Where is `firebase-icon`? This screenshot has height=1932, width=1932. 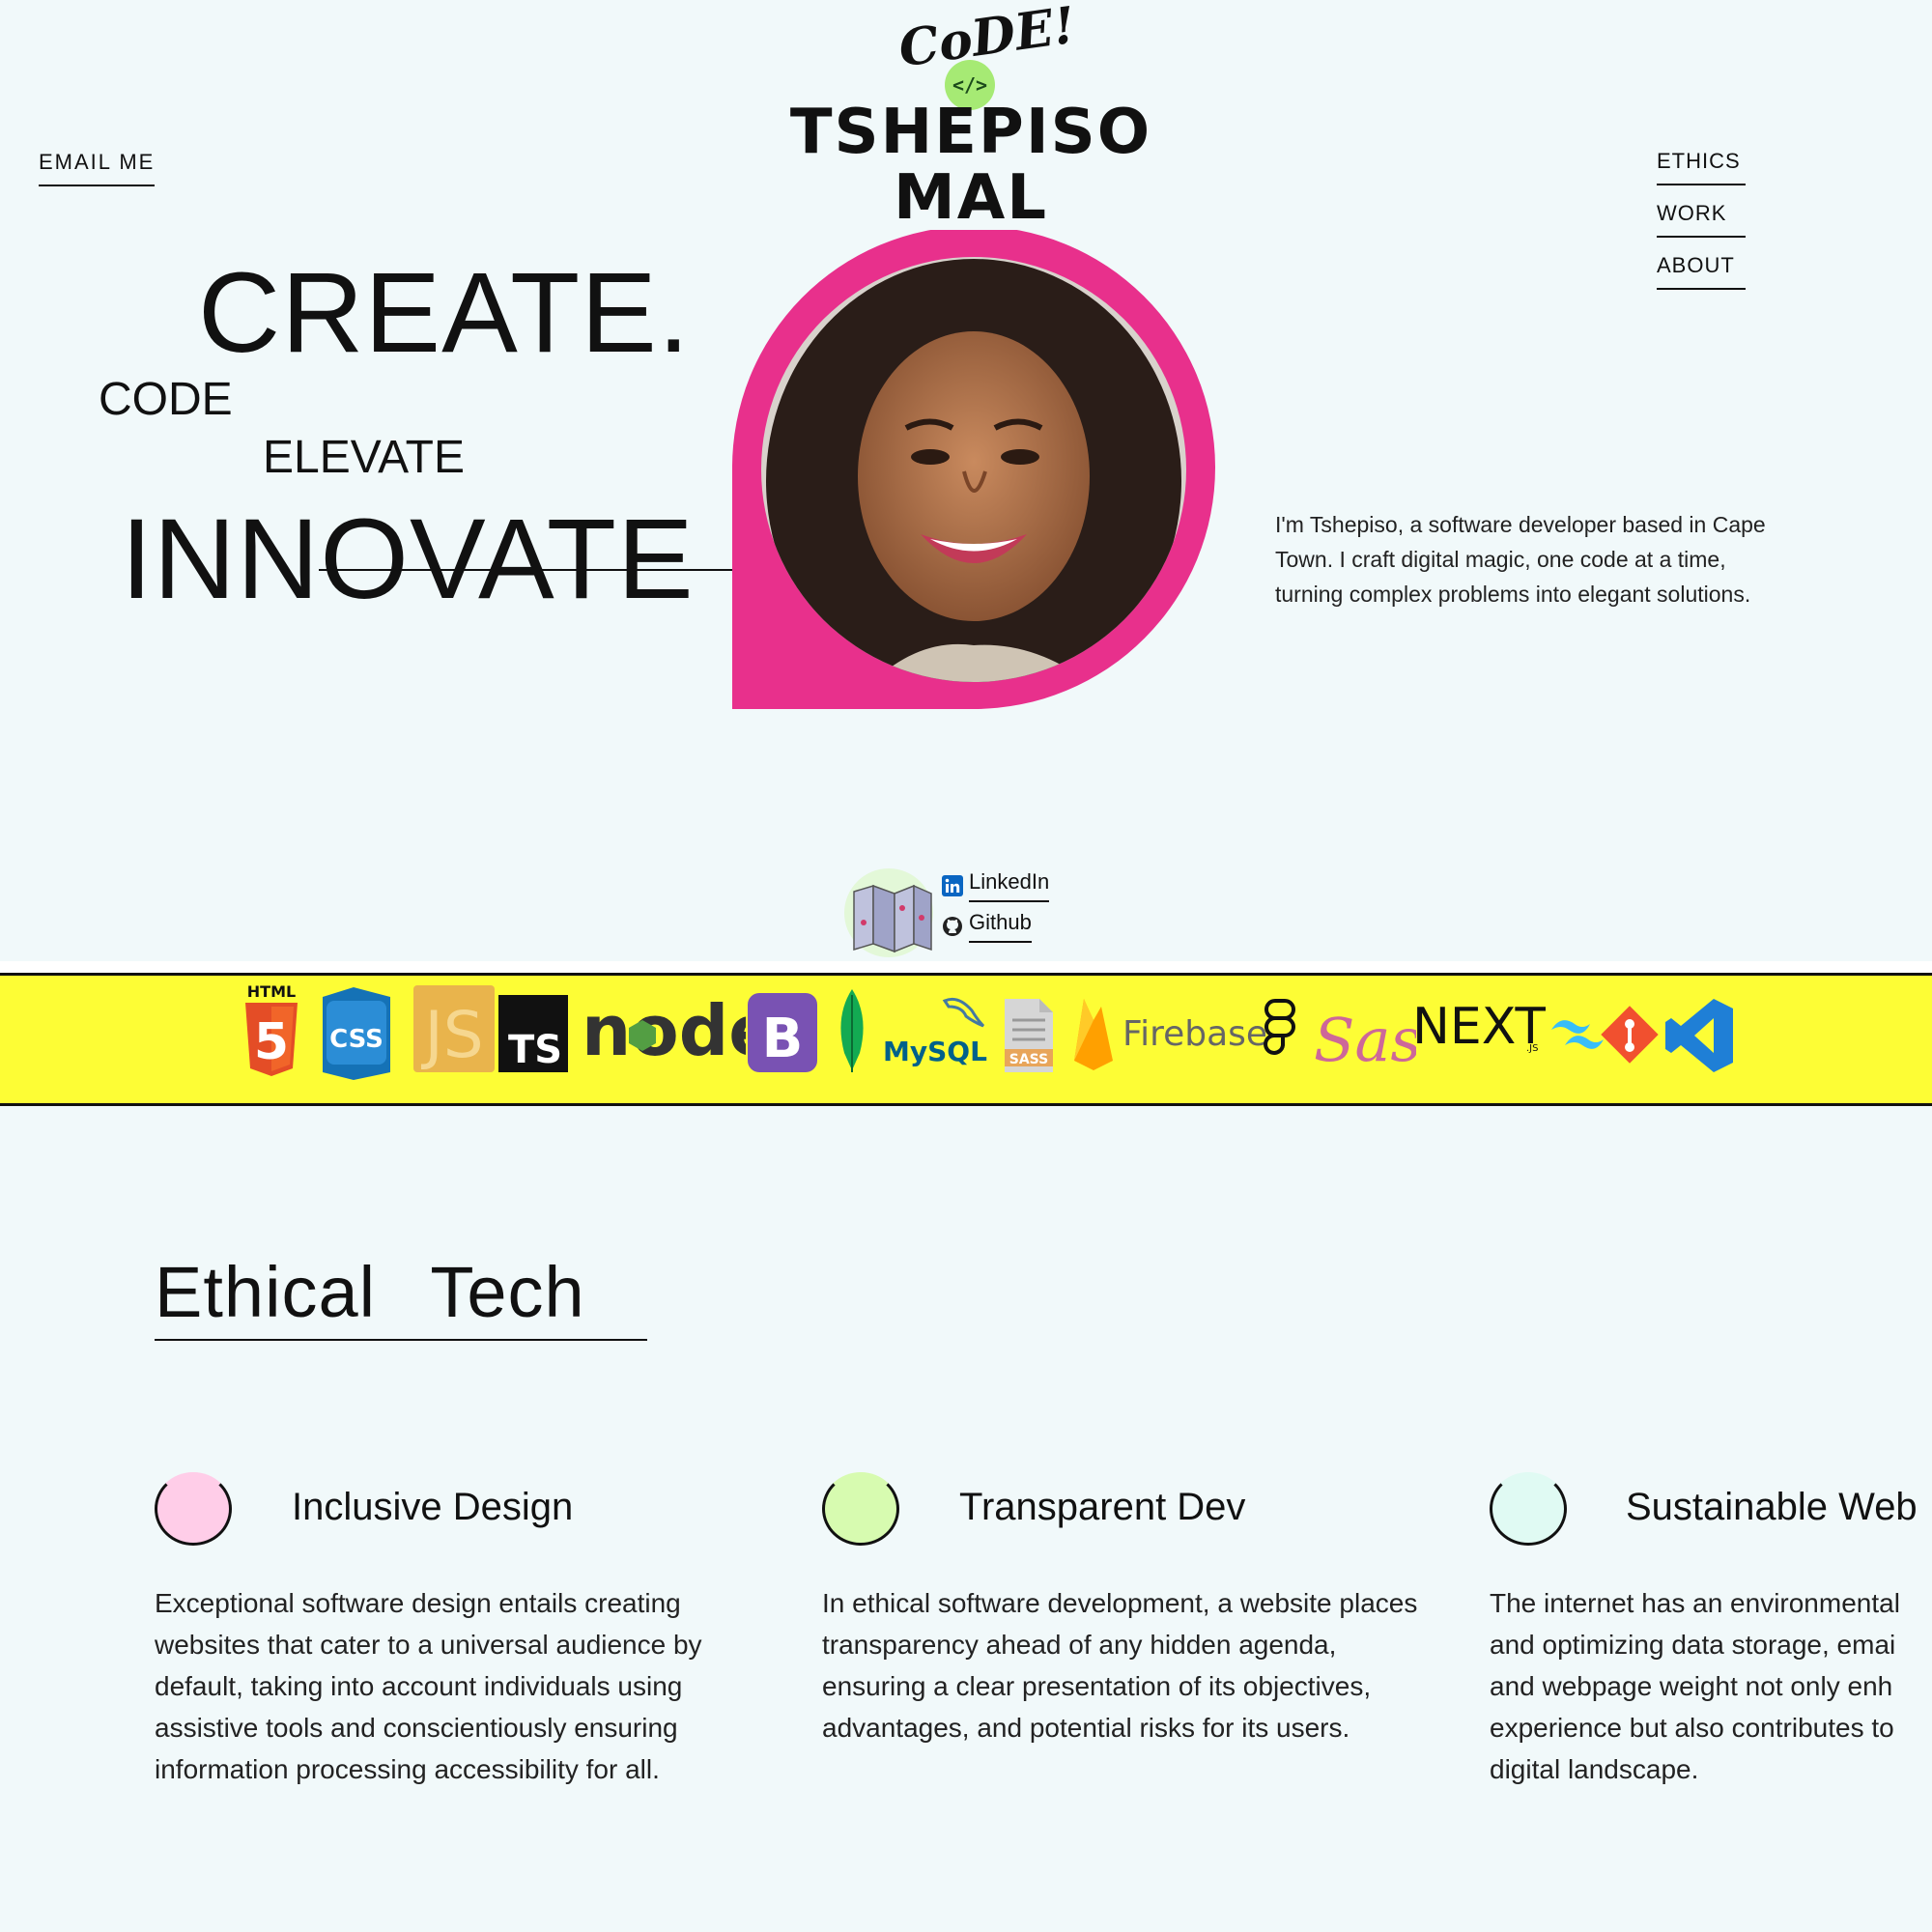
firebase-icon is located at coordinates (1093, 1034).